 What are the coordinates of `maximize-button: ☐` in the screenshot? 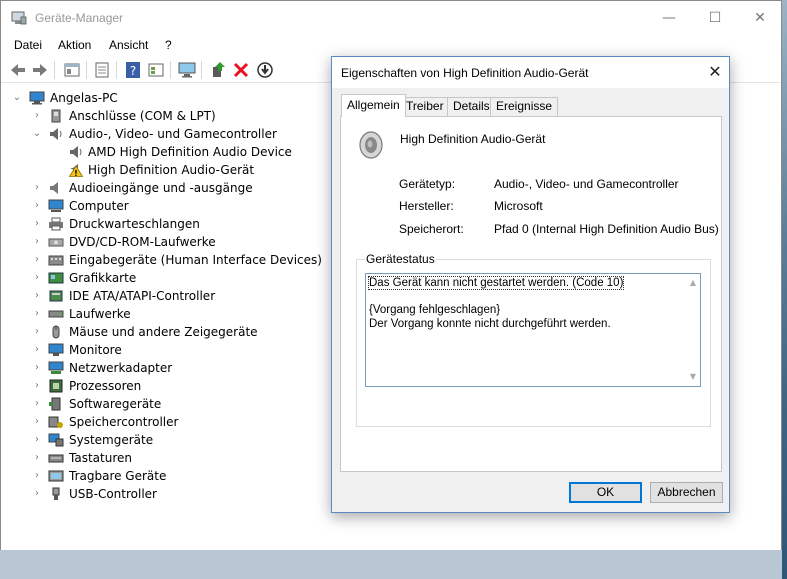 It's located at (715, 18).